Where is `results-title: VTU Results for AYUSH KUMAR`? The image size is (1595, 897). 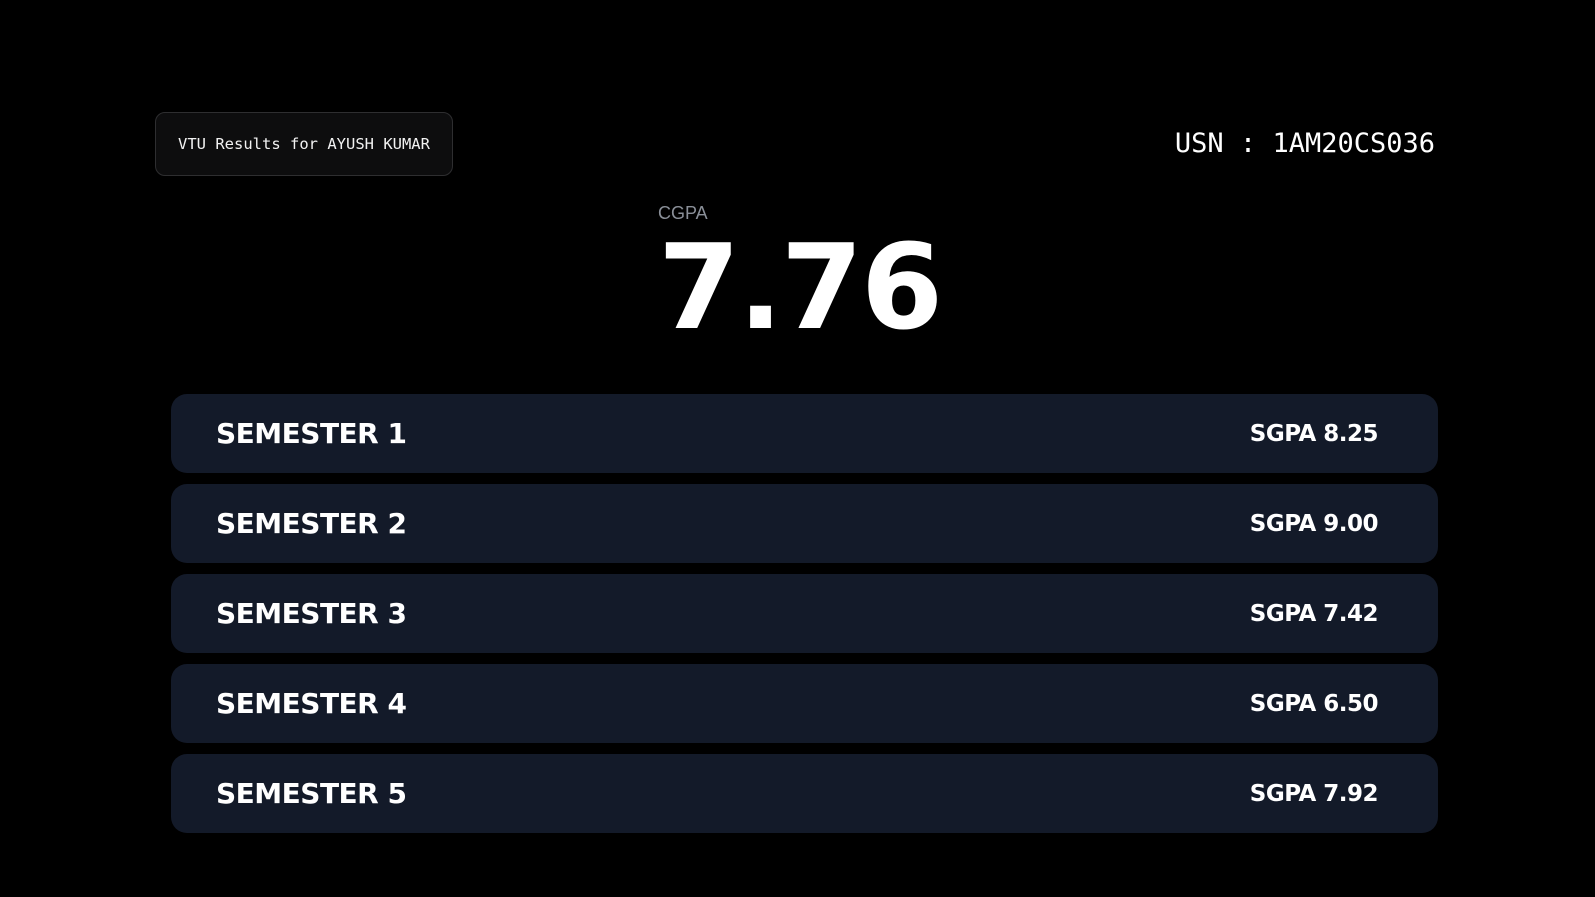
results-title: VTU Results for AYUSH KUMAR is located at coordinates (304, 144).